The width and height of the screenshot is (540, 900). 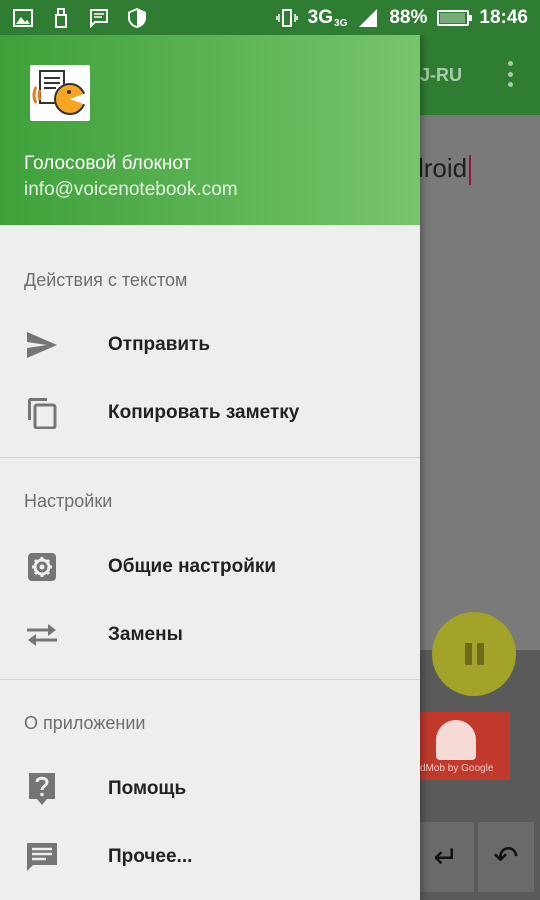 I want to click on clock: 18:46, so click(x=503, y=17).